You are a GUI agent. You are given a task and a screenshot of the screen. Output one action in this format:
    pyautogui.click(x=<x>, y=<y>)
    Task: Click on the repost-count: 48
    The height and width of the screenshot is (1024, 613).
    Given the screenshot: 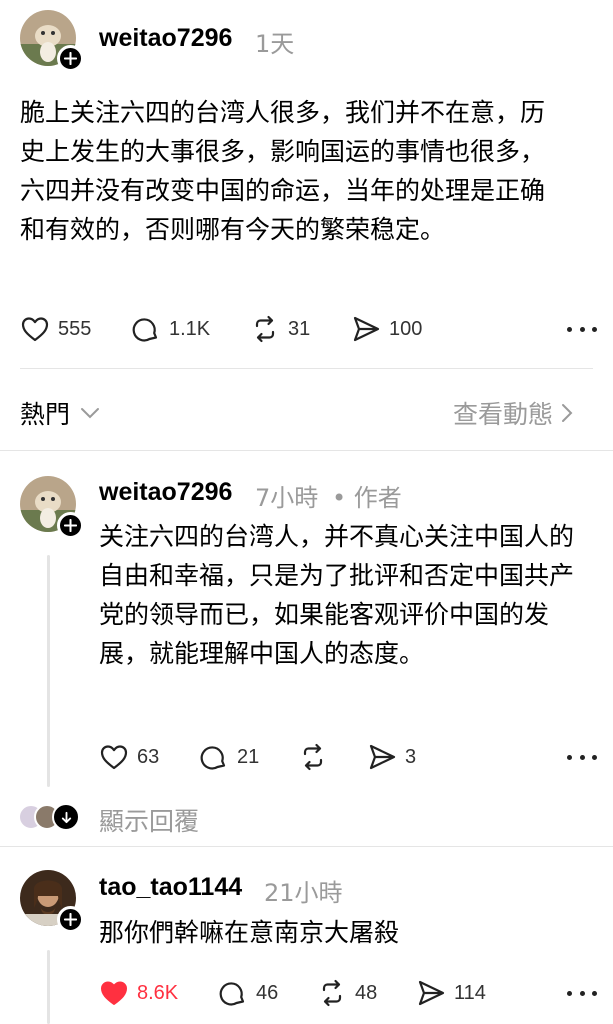 What is the action you would take?
    pyautogui.click(x=366, y=992)
    